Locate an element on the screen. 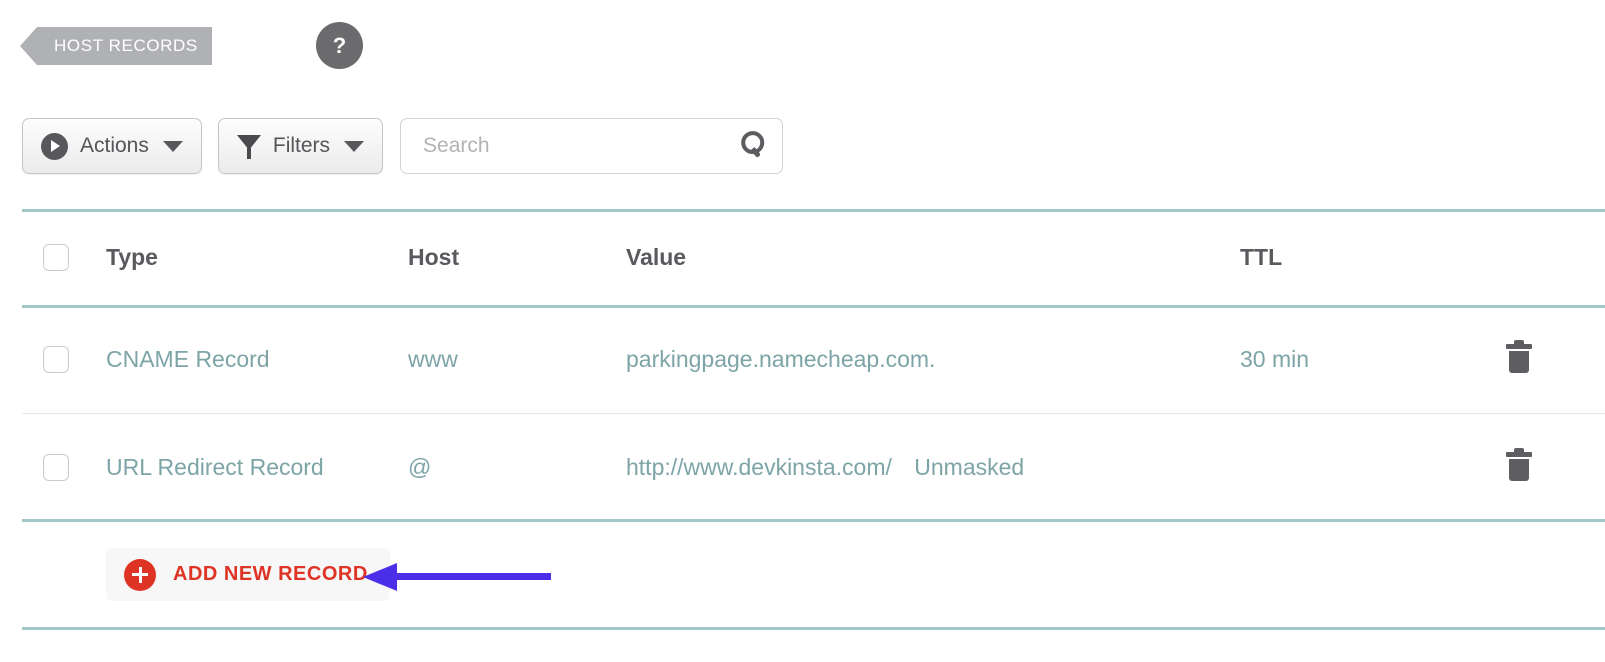 This screenshot has height=662, width=1605. cell-type: URL Redirect Record is located at coordinates (215, 466).